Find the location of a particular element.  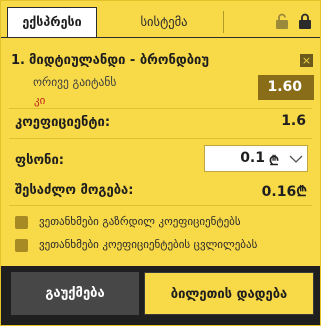

remove-selection-button: × is located at coordinates (306, 60).